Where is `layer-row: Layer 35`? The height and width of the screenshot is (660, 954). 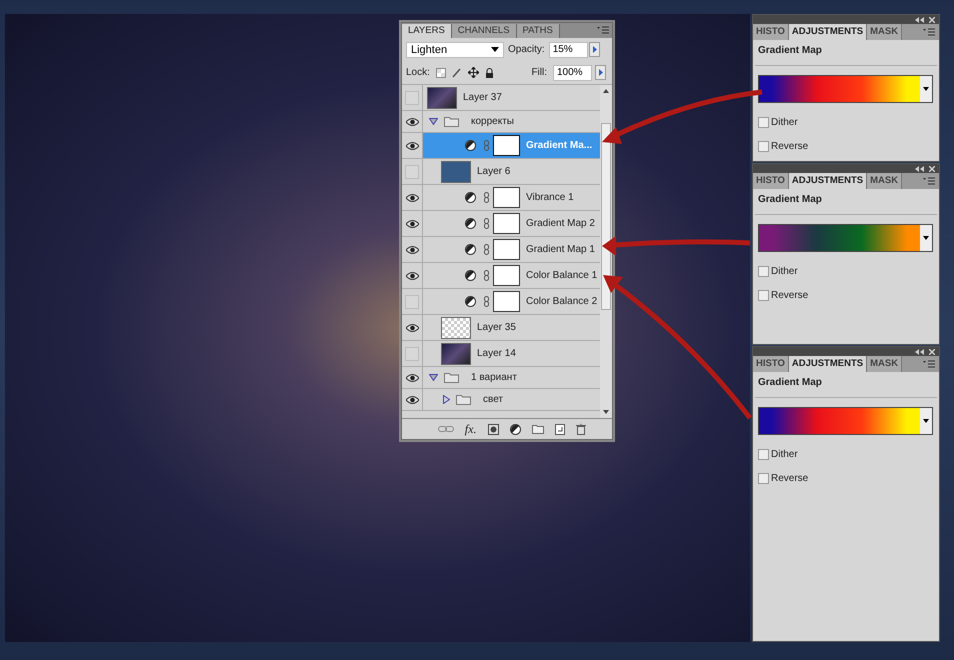 layer-row: Layer 35 is located at coordinates (501, 328).